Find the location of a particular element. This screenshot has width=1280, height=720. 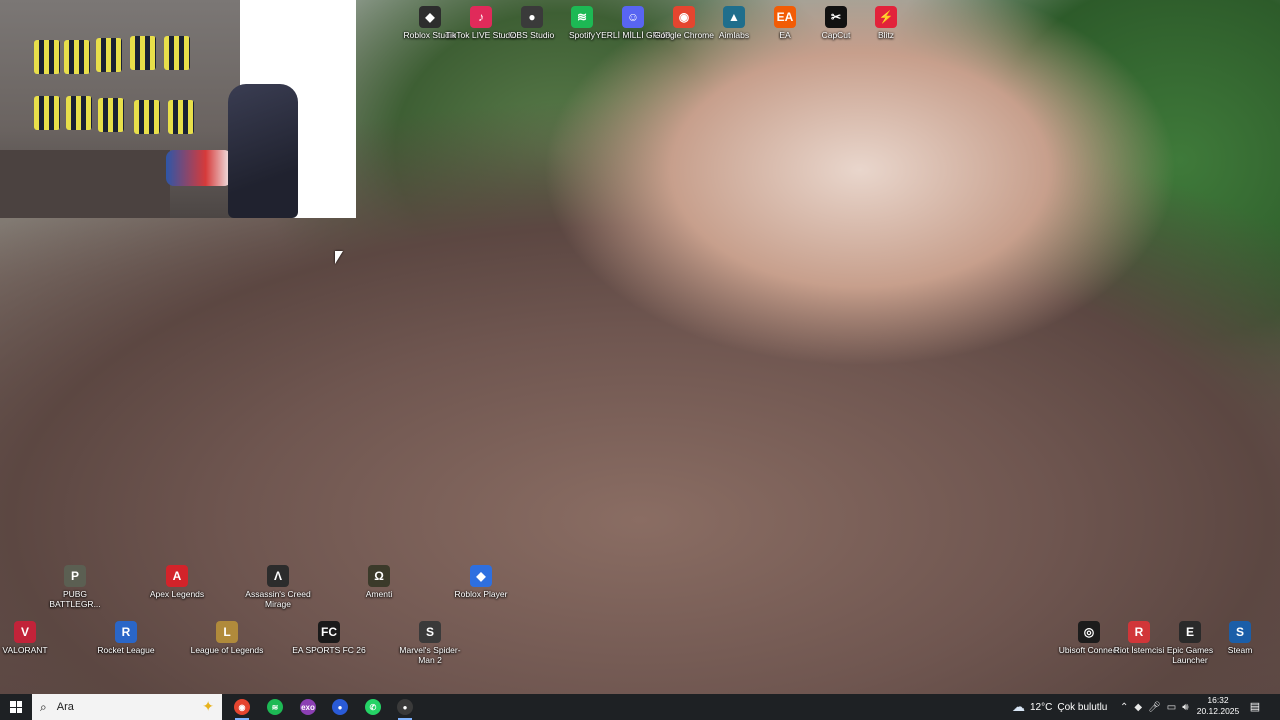

riot-client-icon: R is located at coordinates (1139, 632).